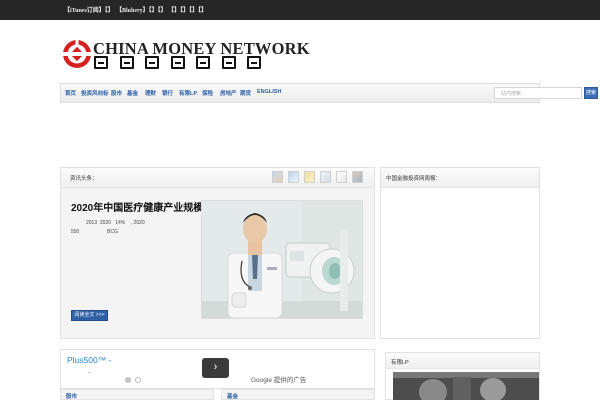 The width and height of the screenshot is (600, 400). Describe the element at coordinates (94, 232) in the screenshot. I see `headline-summary-line2: 550 BCG` at that location.